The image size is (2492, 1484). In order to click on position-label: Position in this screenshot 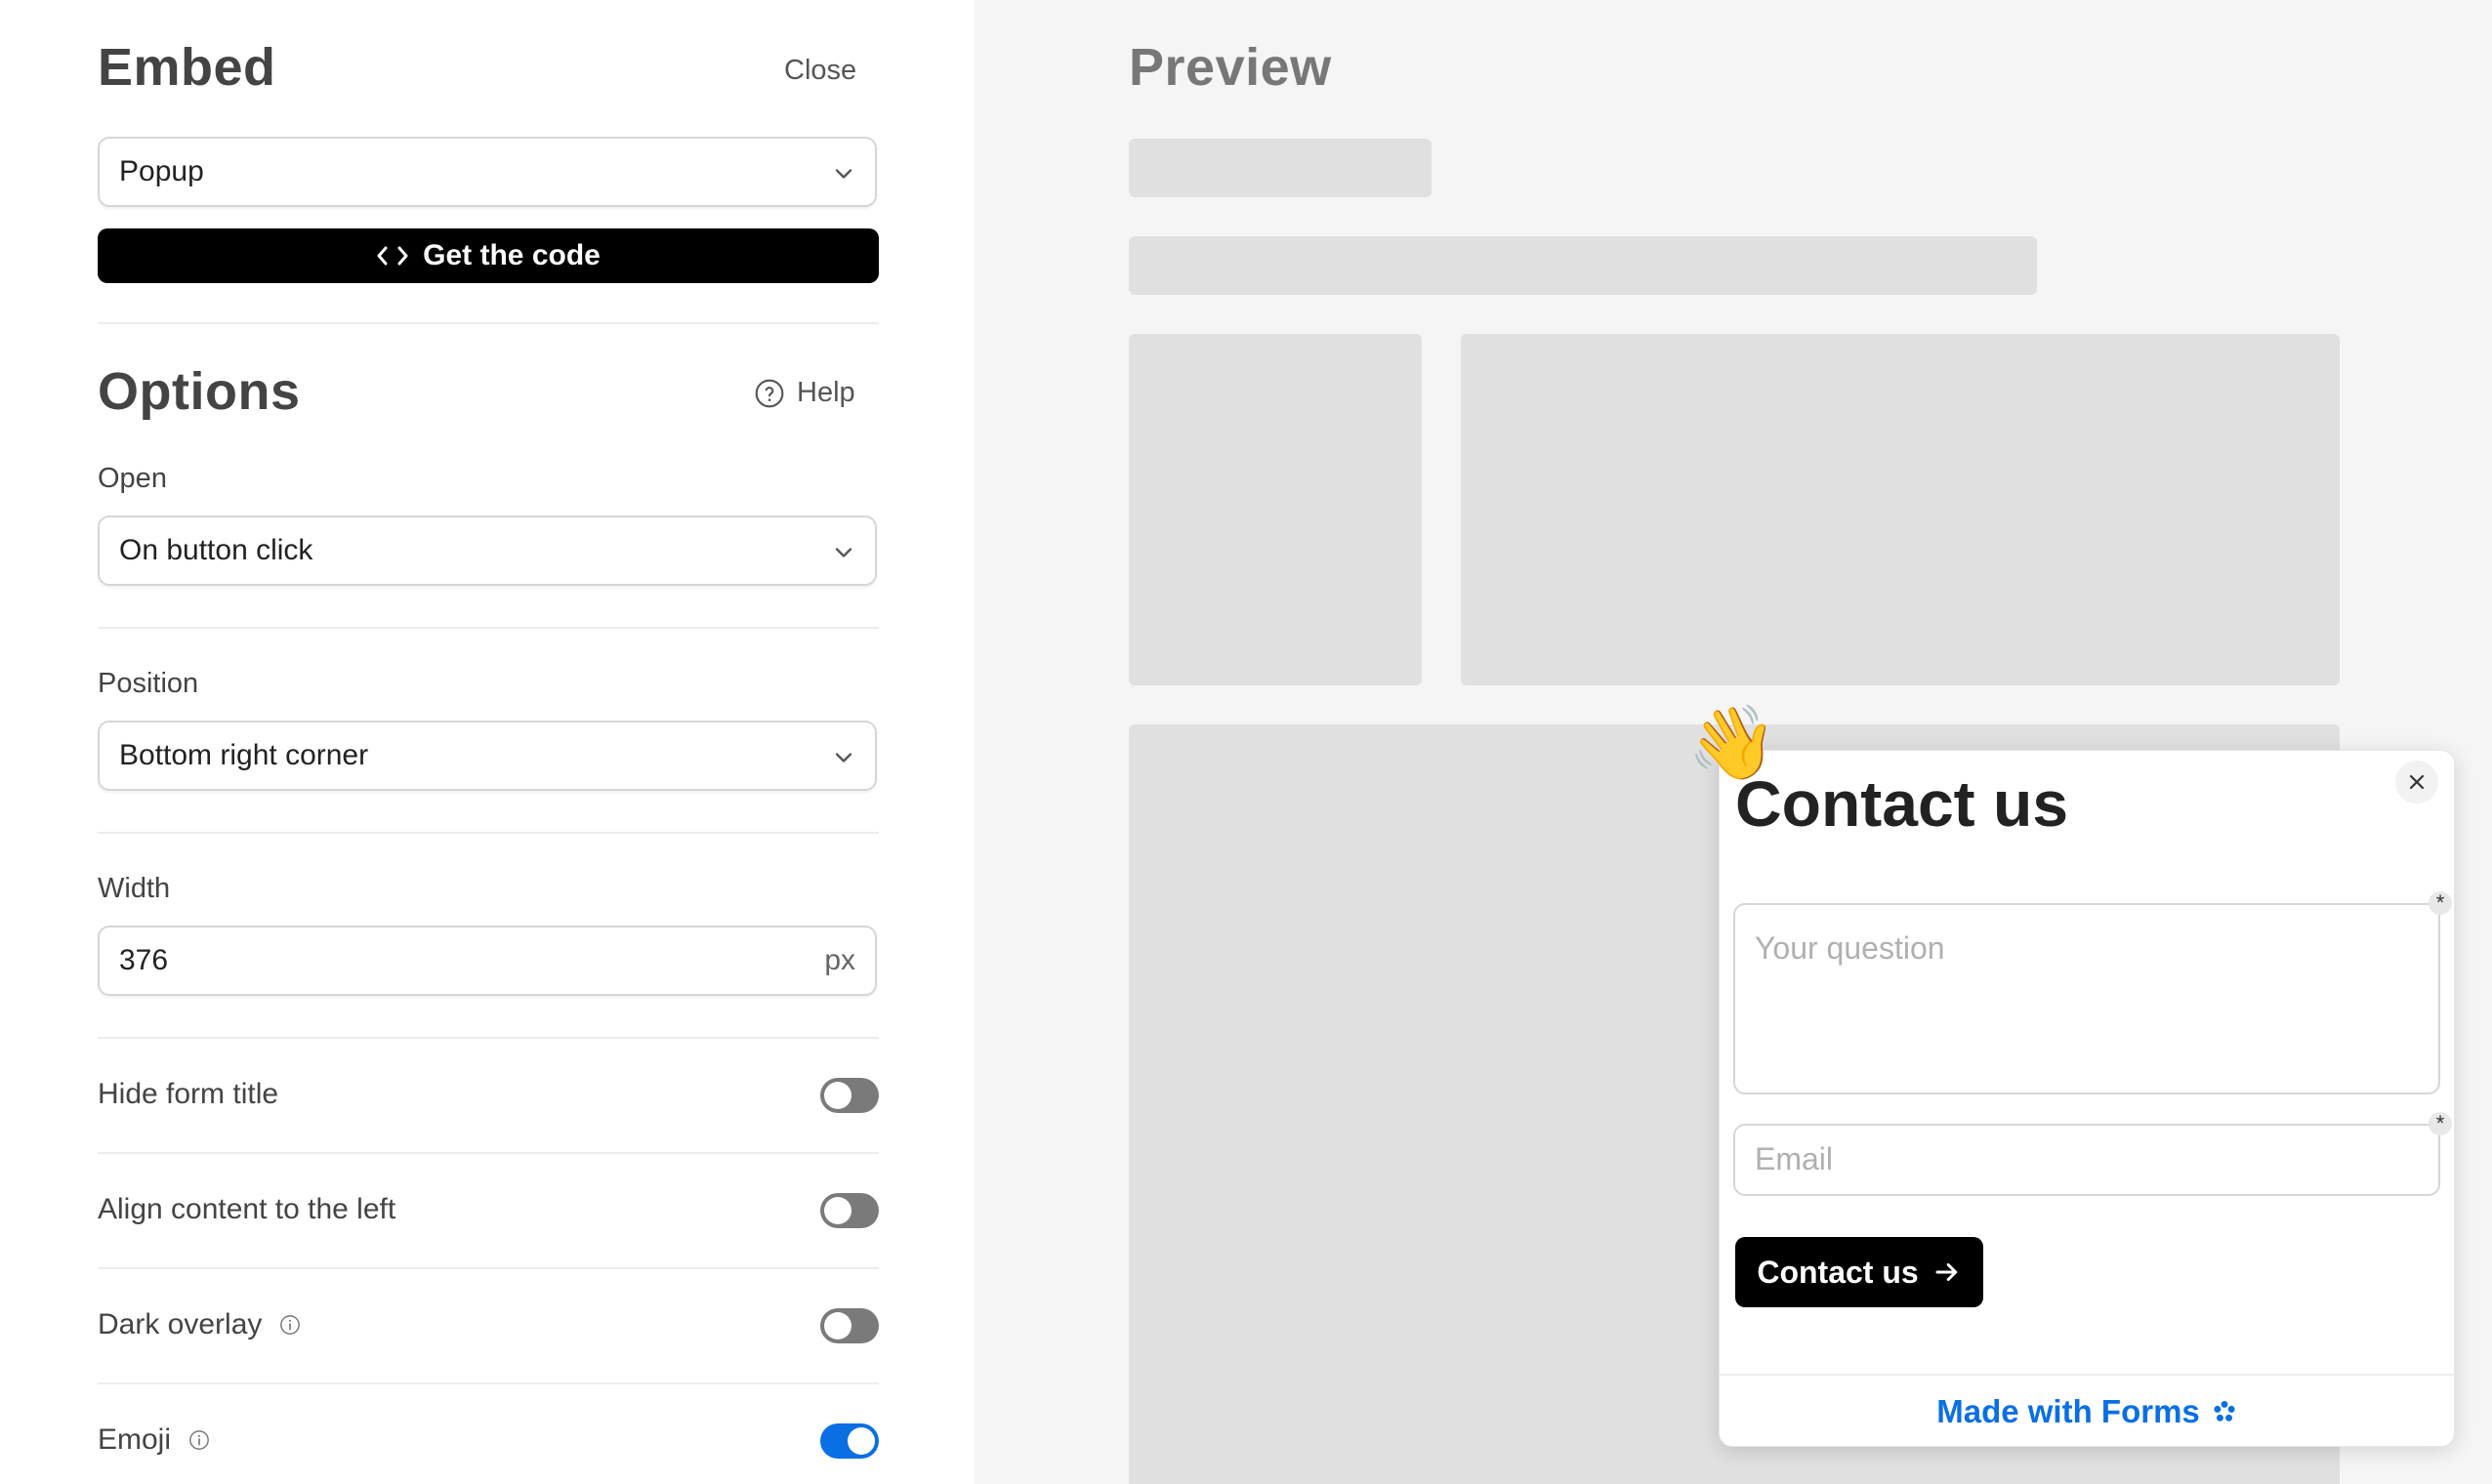, I will do `click(148, 684)`.